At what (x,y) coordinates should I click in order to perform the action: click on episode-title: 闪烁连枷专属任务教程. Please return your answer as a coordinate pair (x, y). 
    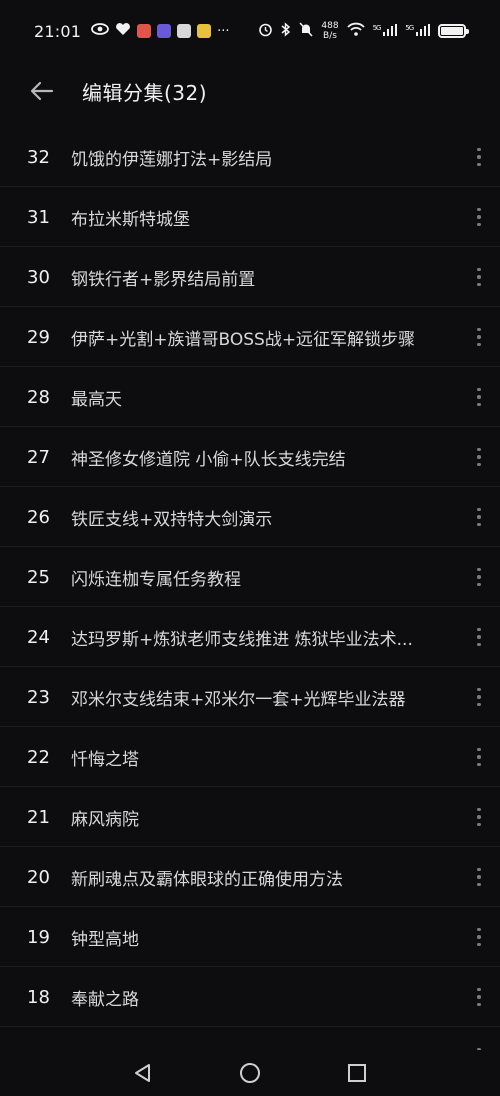
    Looking at the image, I should click on (156, 579).